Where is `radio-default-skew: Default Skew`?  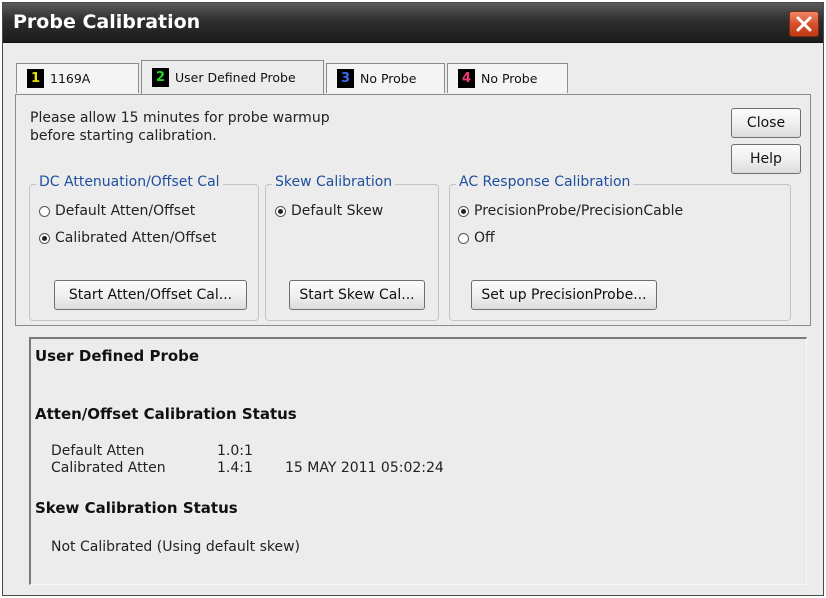
radio-default-skew: Default Skew is located at coordinates (329, 211).